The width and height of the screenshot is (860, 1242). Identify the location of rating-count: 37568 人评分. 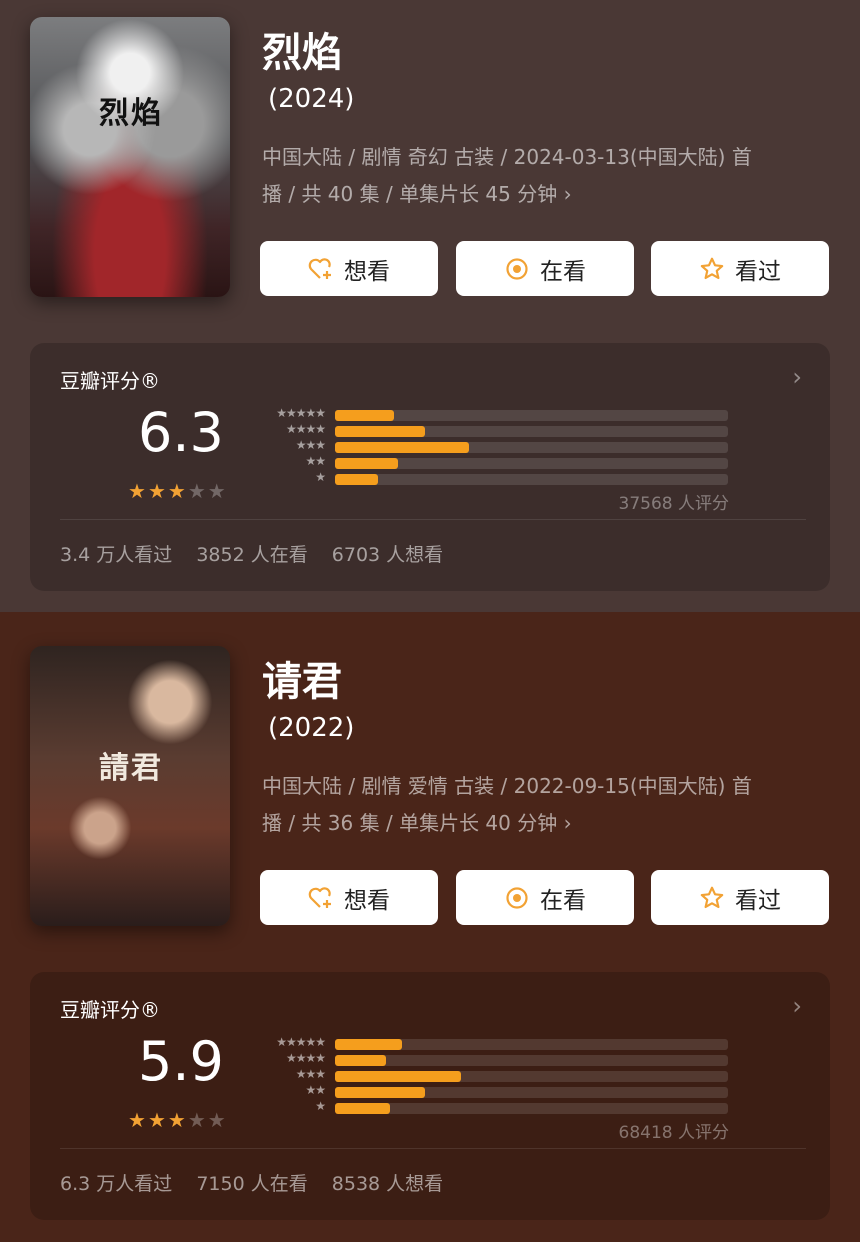
(673, 504).